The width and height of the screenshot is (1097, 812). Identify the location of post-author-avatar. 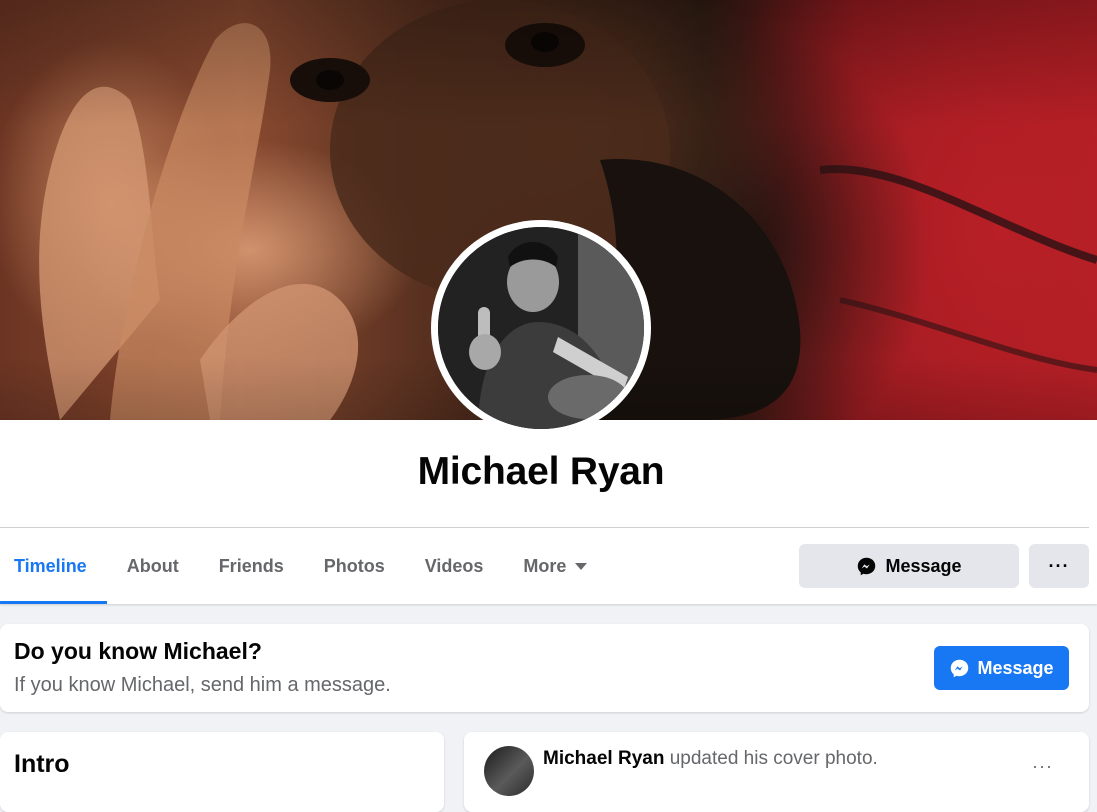
(509, 771).